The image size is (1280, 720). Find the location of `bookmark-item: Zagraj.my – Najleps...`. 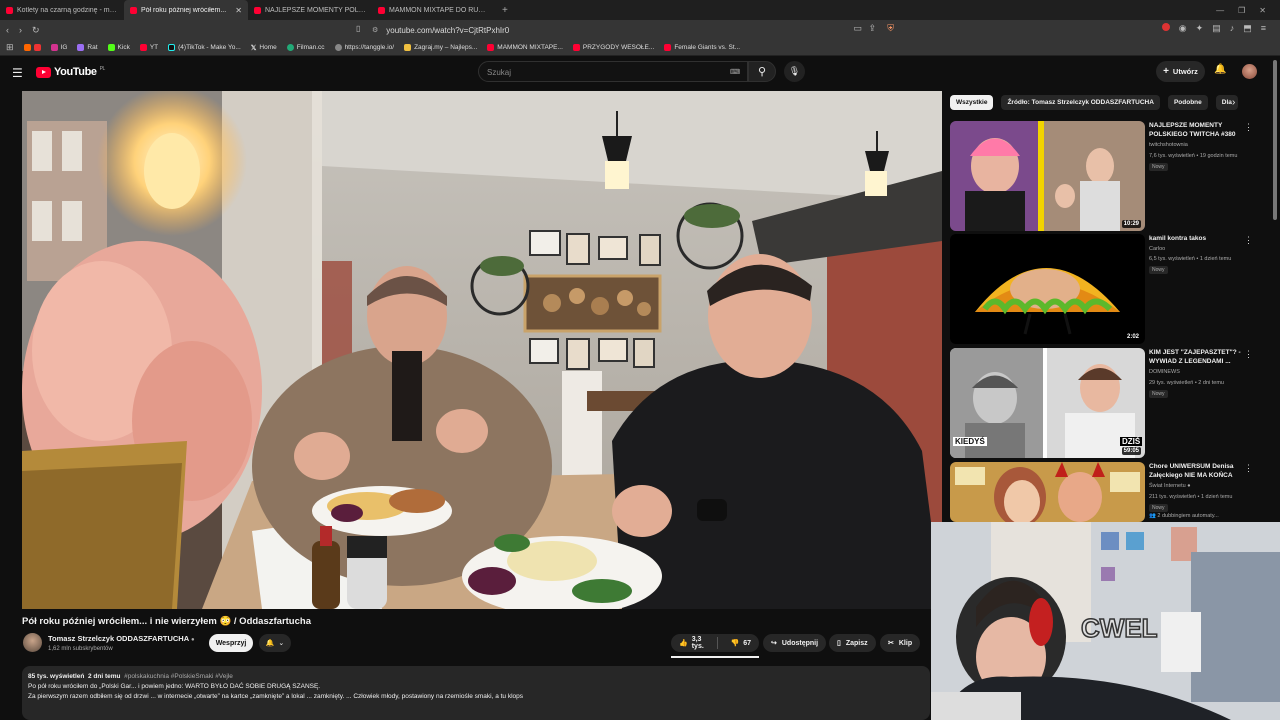

bookmark-item: Zagraj.my – Najleps... is located at coordinates (440, 47).